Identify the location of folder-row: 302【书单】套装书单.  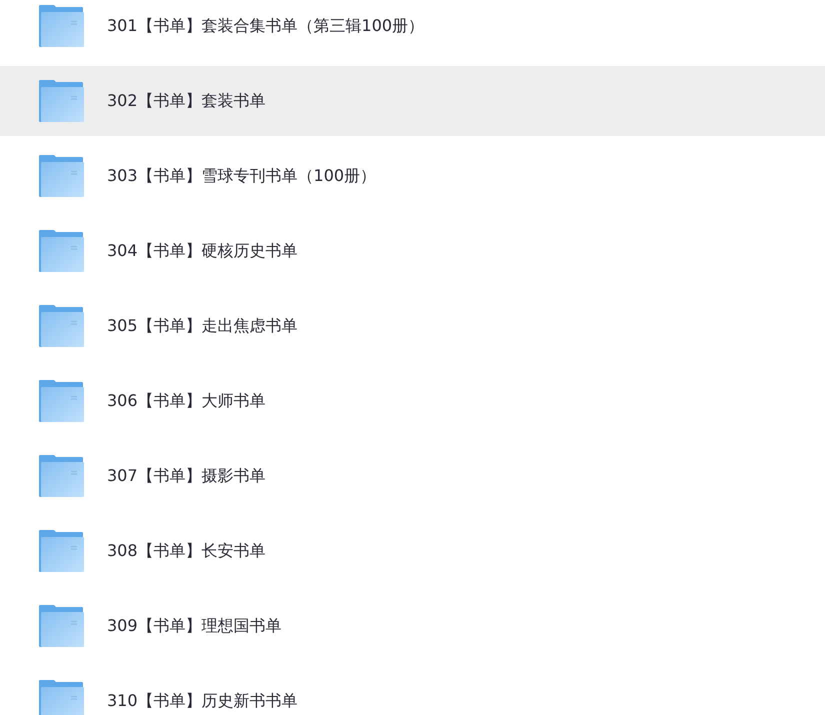
(412, 101).